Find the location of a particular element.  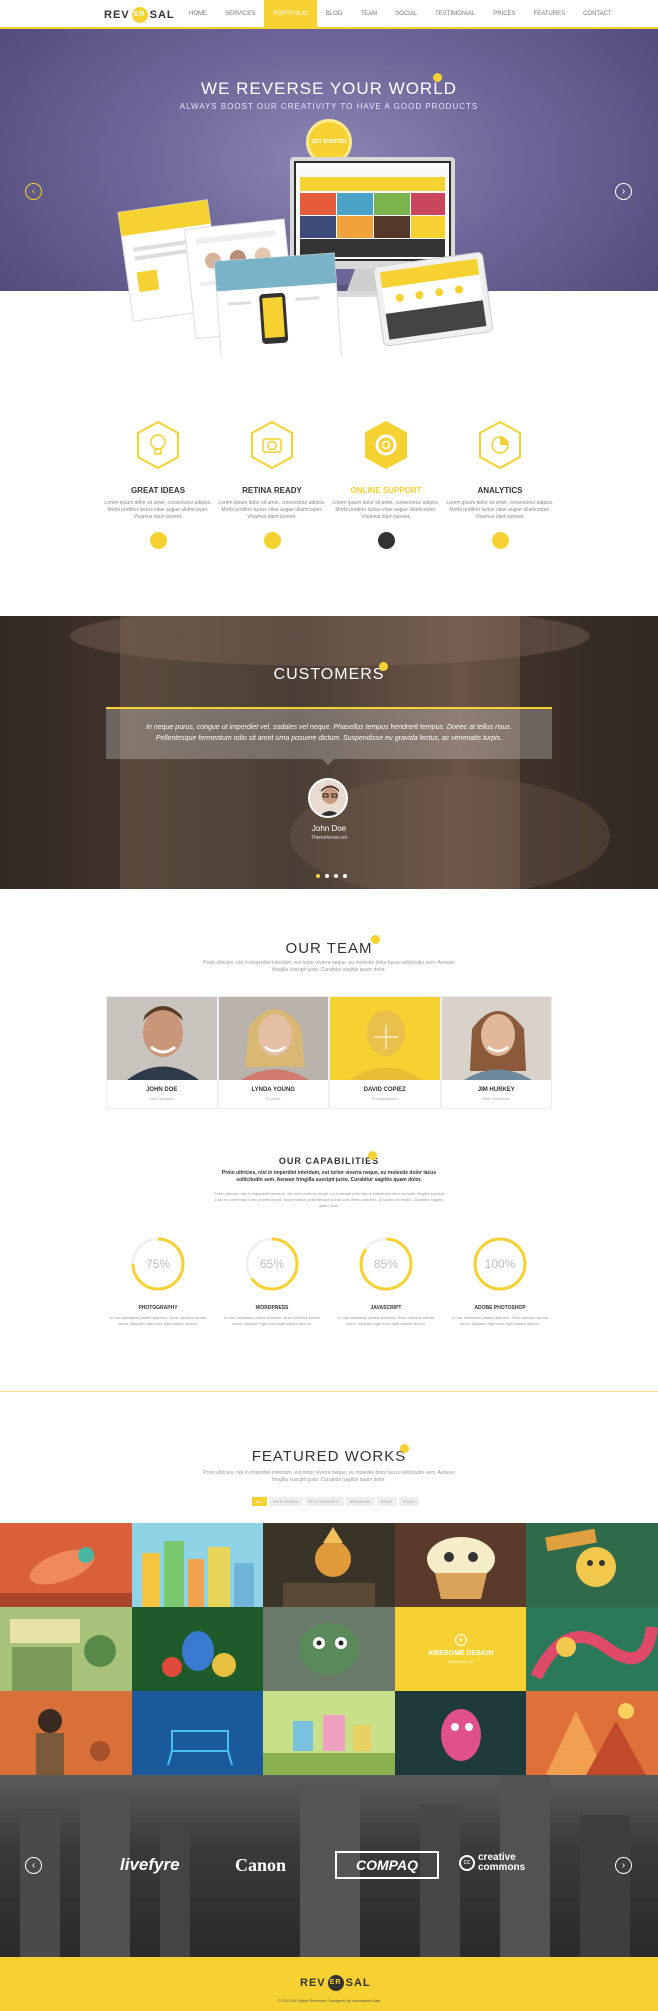

nav-item-portfolio: PORTFOLIO is located at coordinates (290, 14).